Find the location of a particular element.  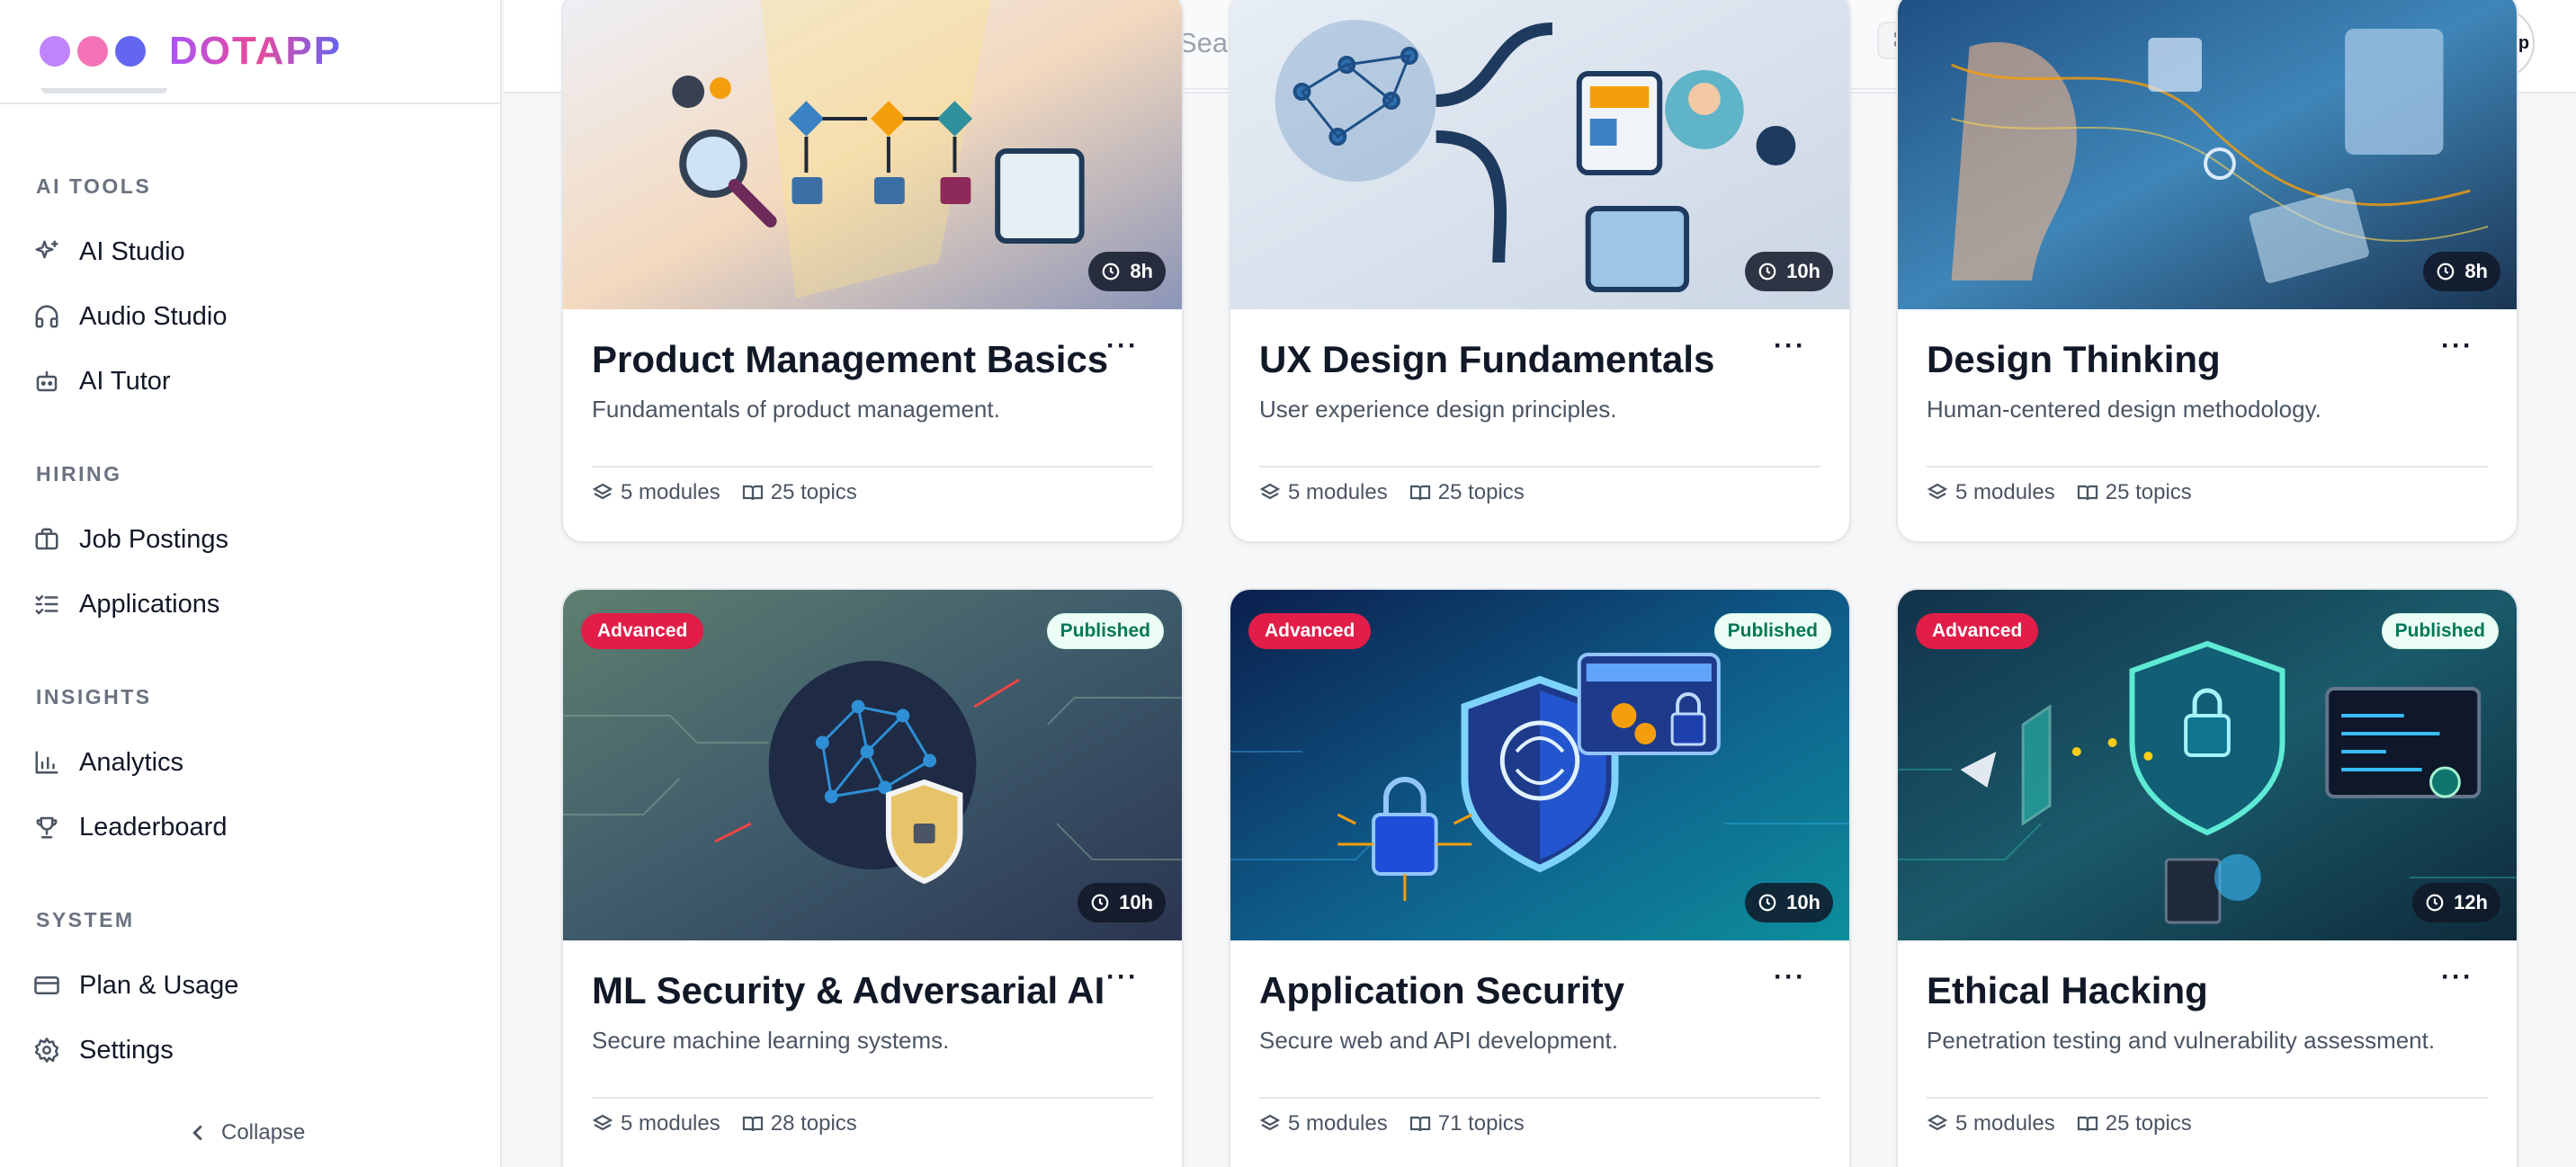

sidebar-item-ai-studio: AI Studio is located at coordinates (108, 252).